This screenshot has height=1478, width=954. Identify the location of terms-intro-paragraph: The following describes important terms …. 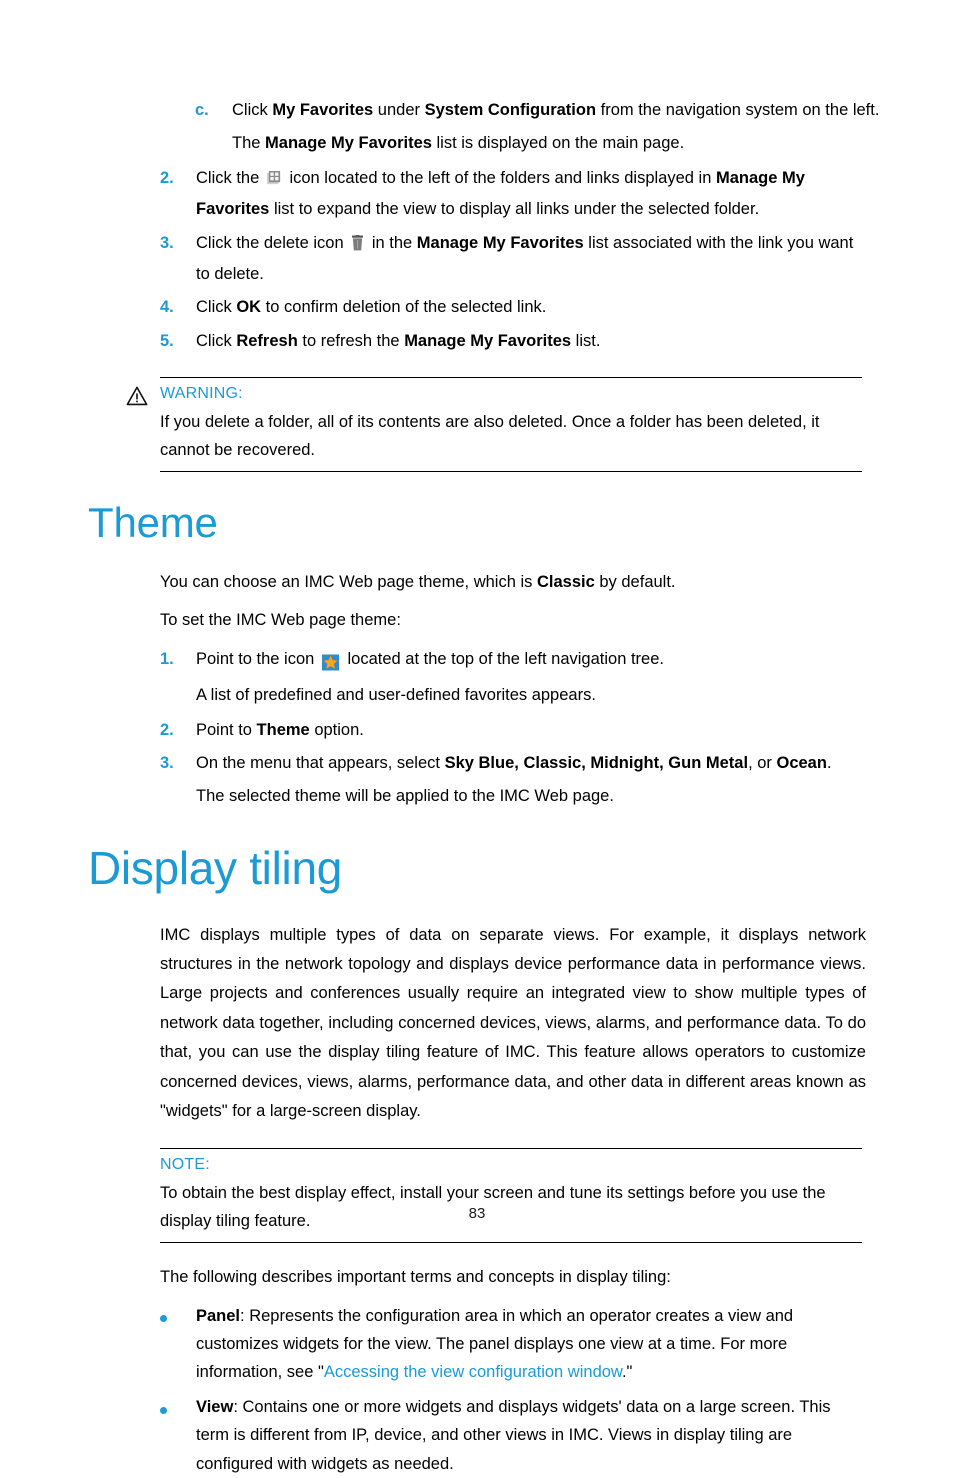
(415, 1277).